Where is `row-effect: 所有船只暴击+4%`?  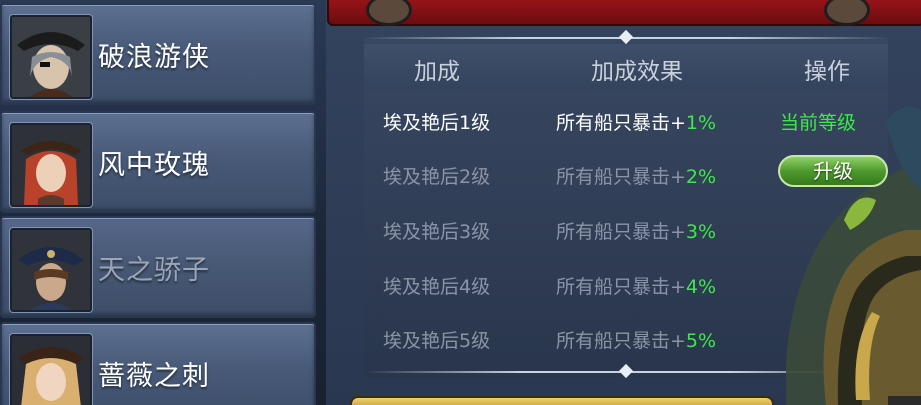
row-effect: 所有船只暴击+4% is located at coordinates (636, 285).